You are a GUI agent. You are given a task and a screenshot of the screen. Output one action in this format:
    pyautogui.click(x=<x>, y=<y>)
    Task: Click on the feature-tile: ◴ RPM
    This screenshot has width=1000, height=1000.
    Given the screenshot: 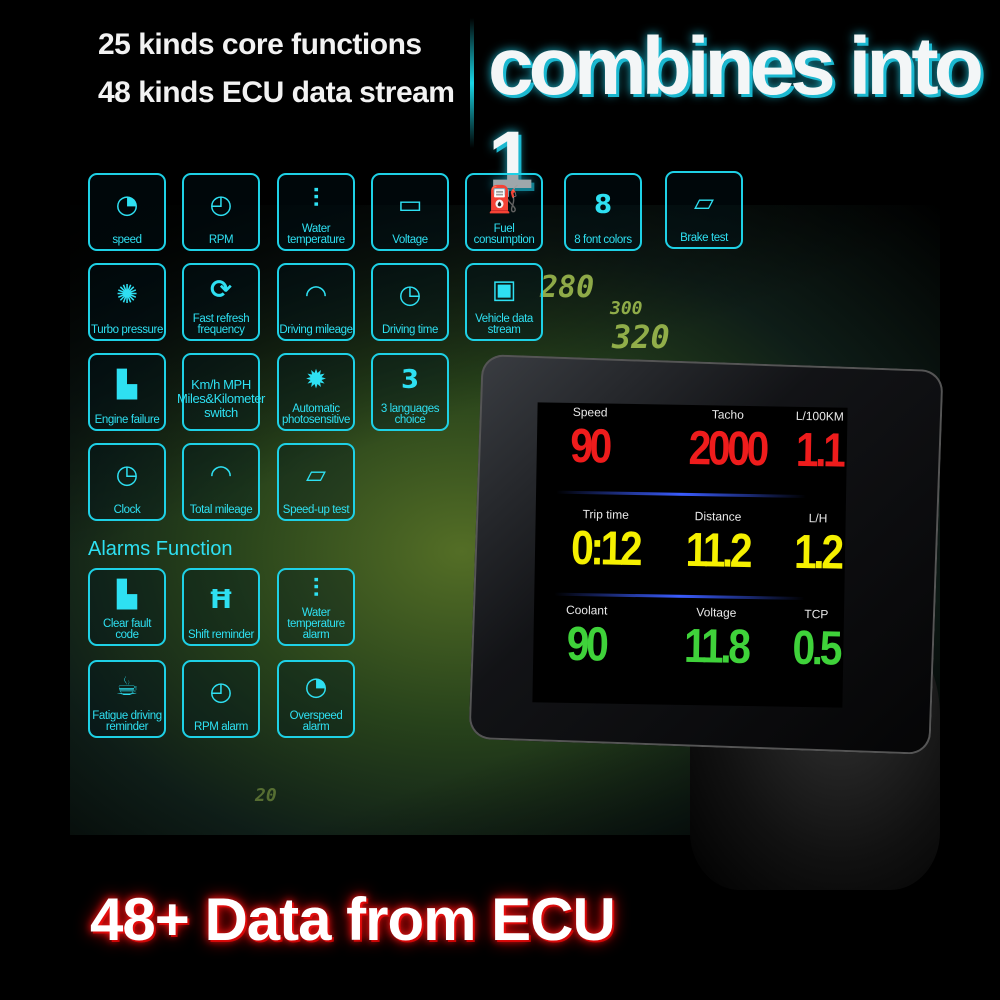 What is the action you would take?
    pyautogui.click(x=221, y=212)
    